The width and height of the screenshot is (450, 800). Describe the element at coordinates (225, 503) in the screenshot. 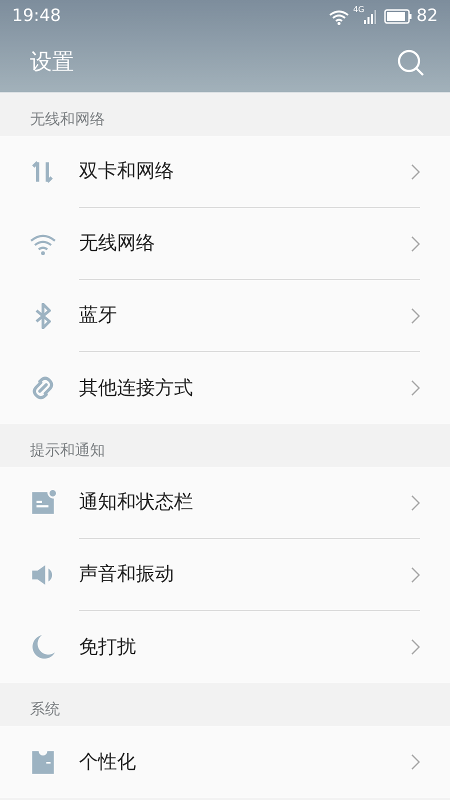

I see `settings-row: 通知和状态栏` at that location.